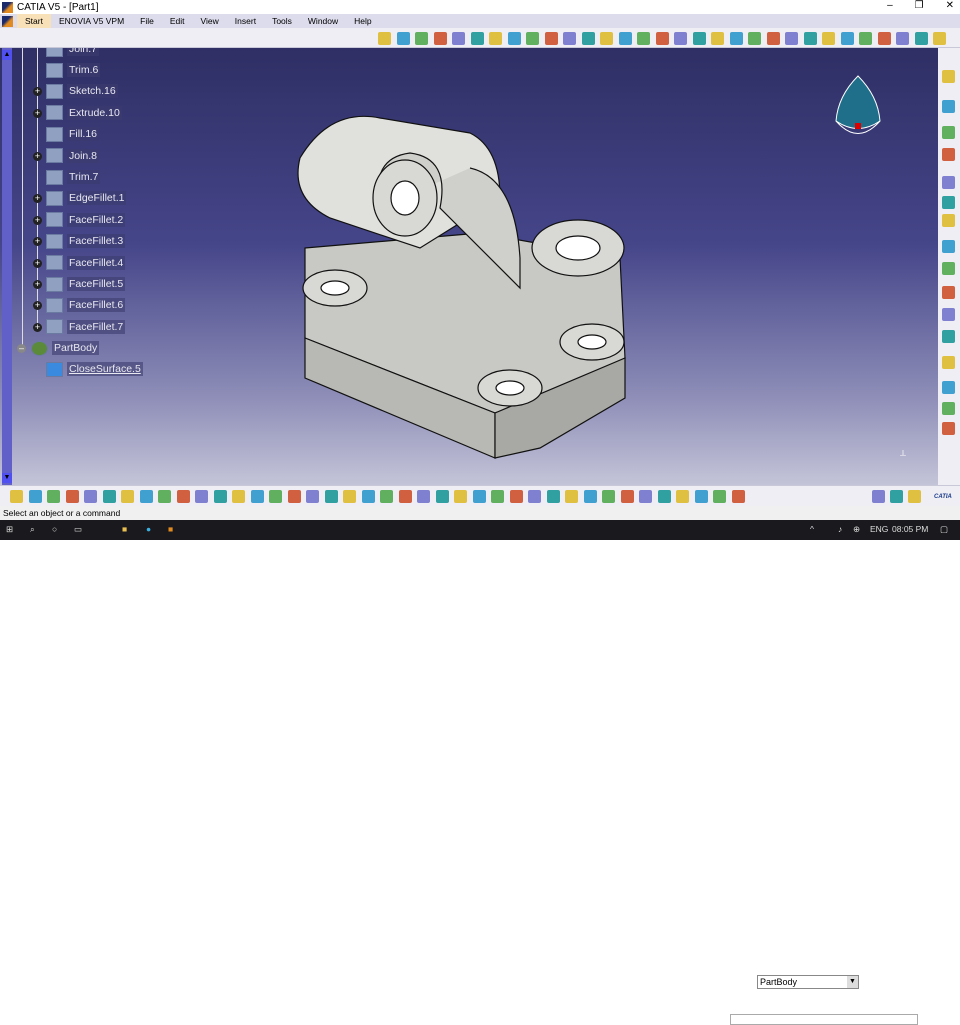 Image resolution: width=960 pixels, height=1025 pixels. Describe the element at coordinates (78, 529) in the screenshot. I see `task-view-icon: ▭` at that location.